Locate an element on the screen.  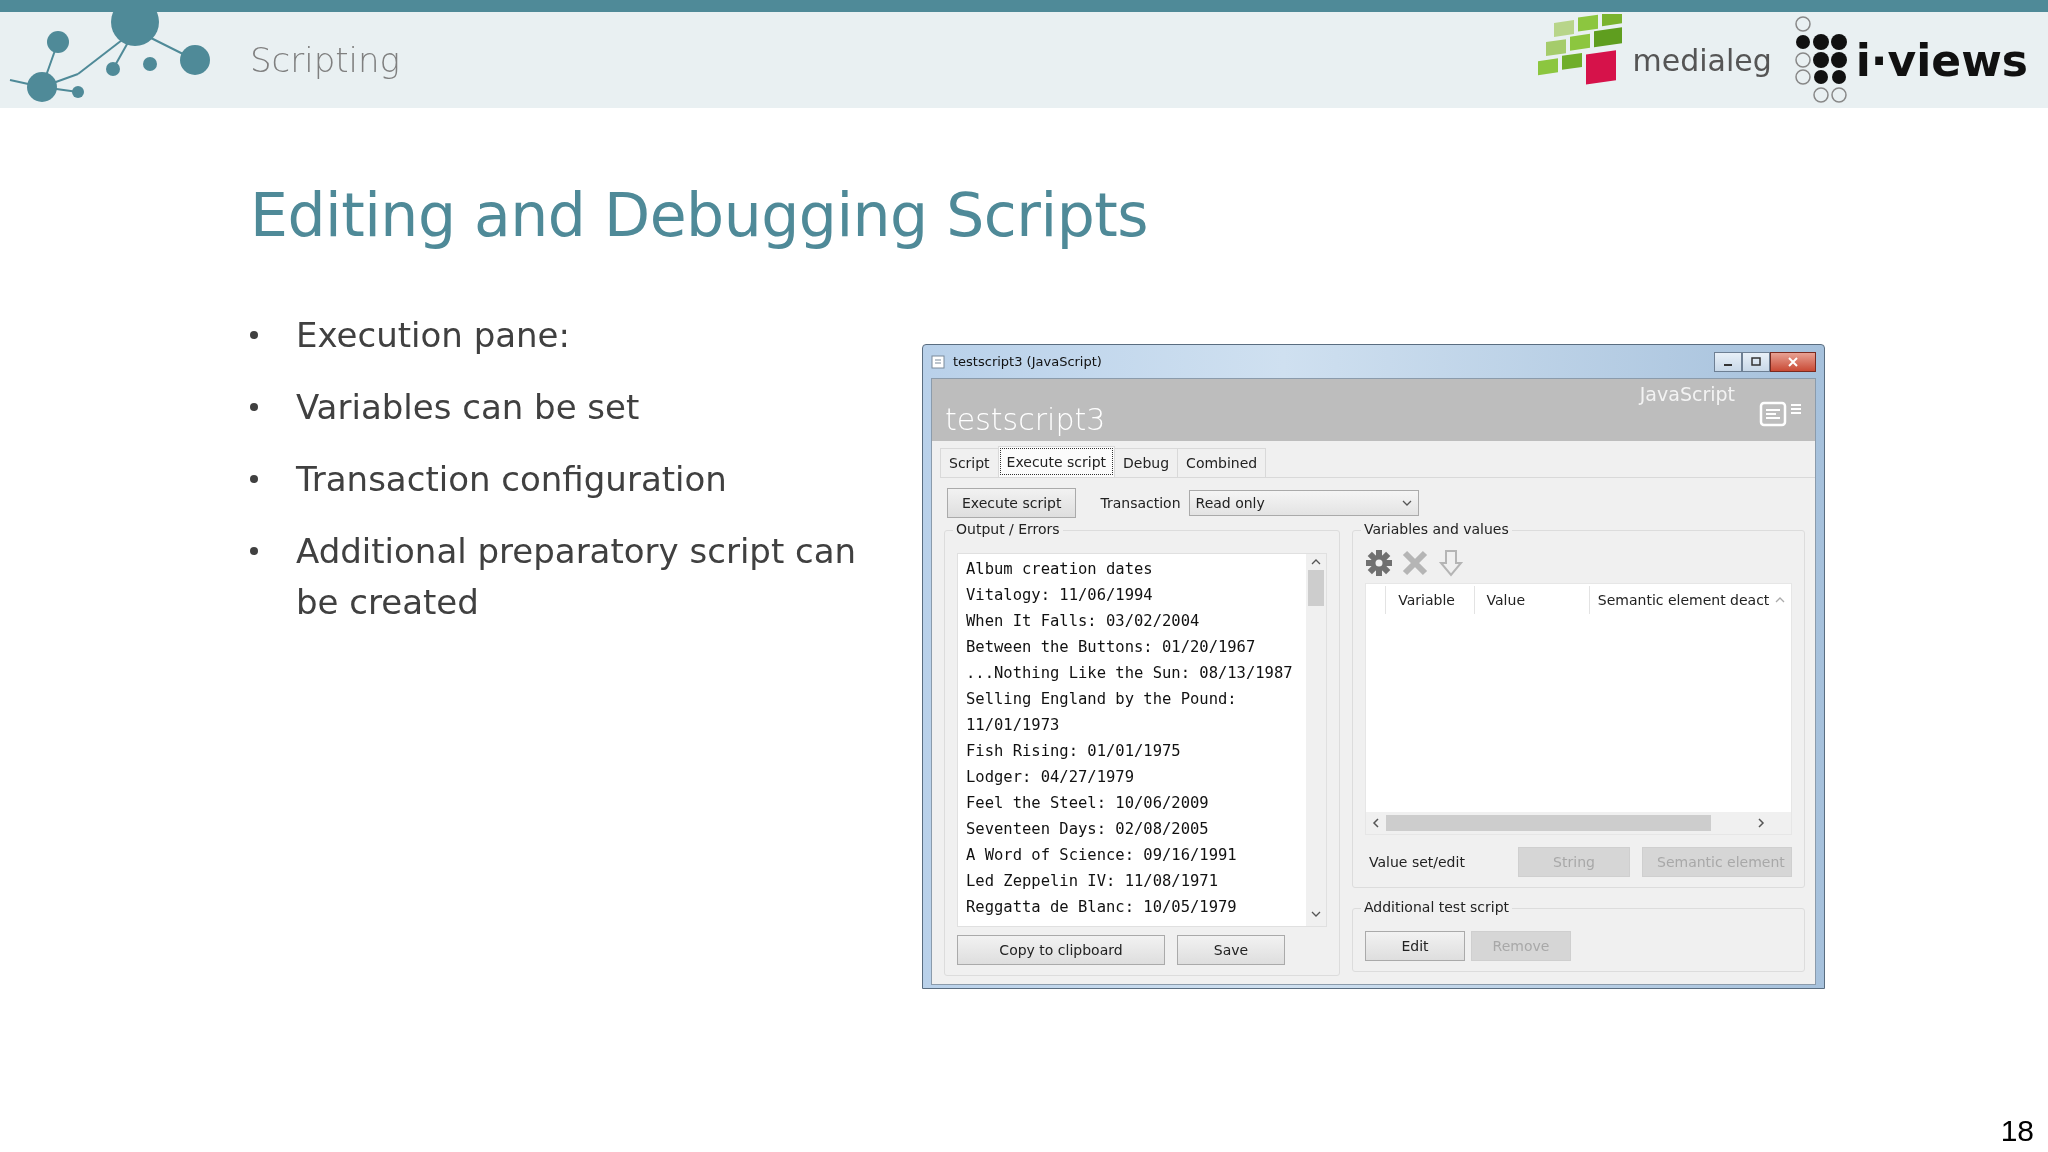
output-line: A Word of Science: 09/16/1991 is located at coordinates (1102, 855).